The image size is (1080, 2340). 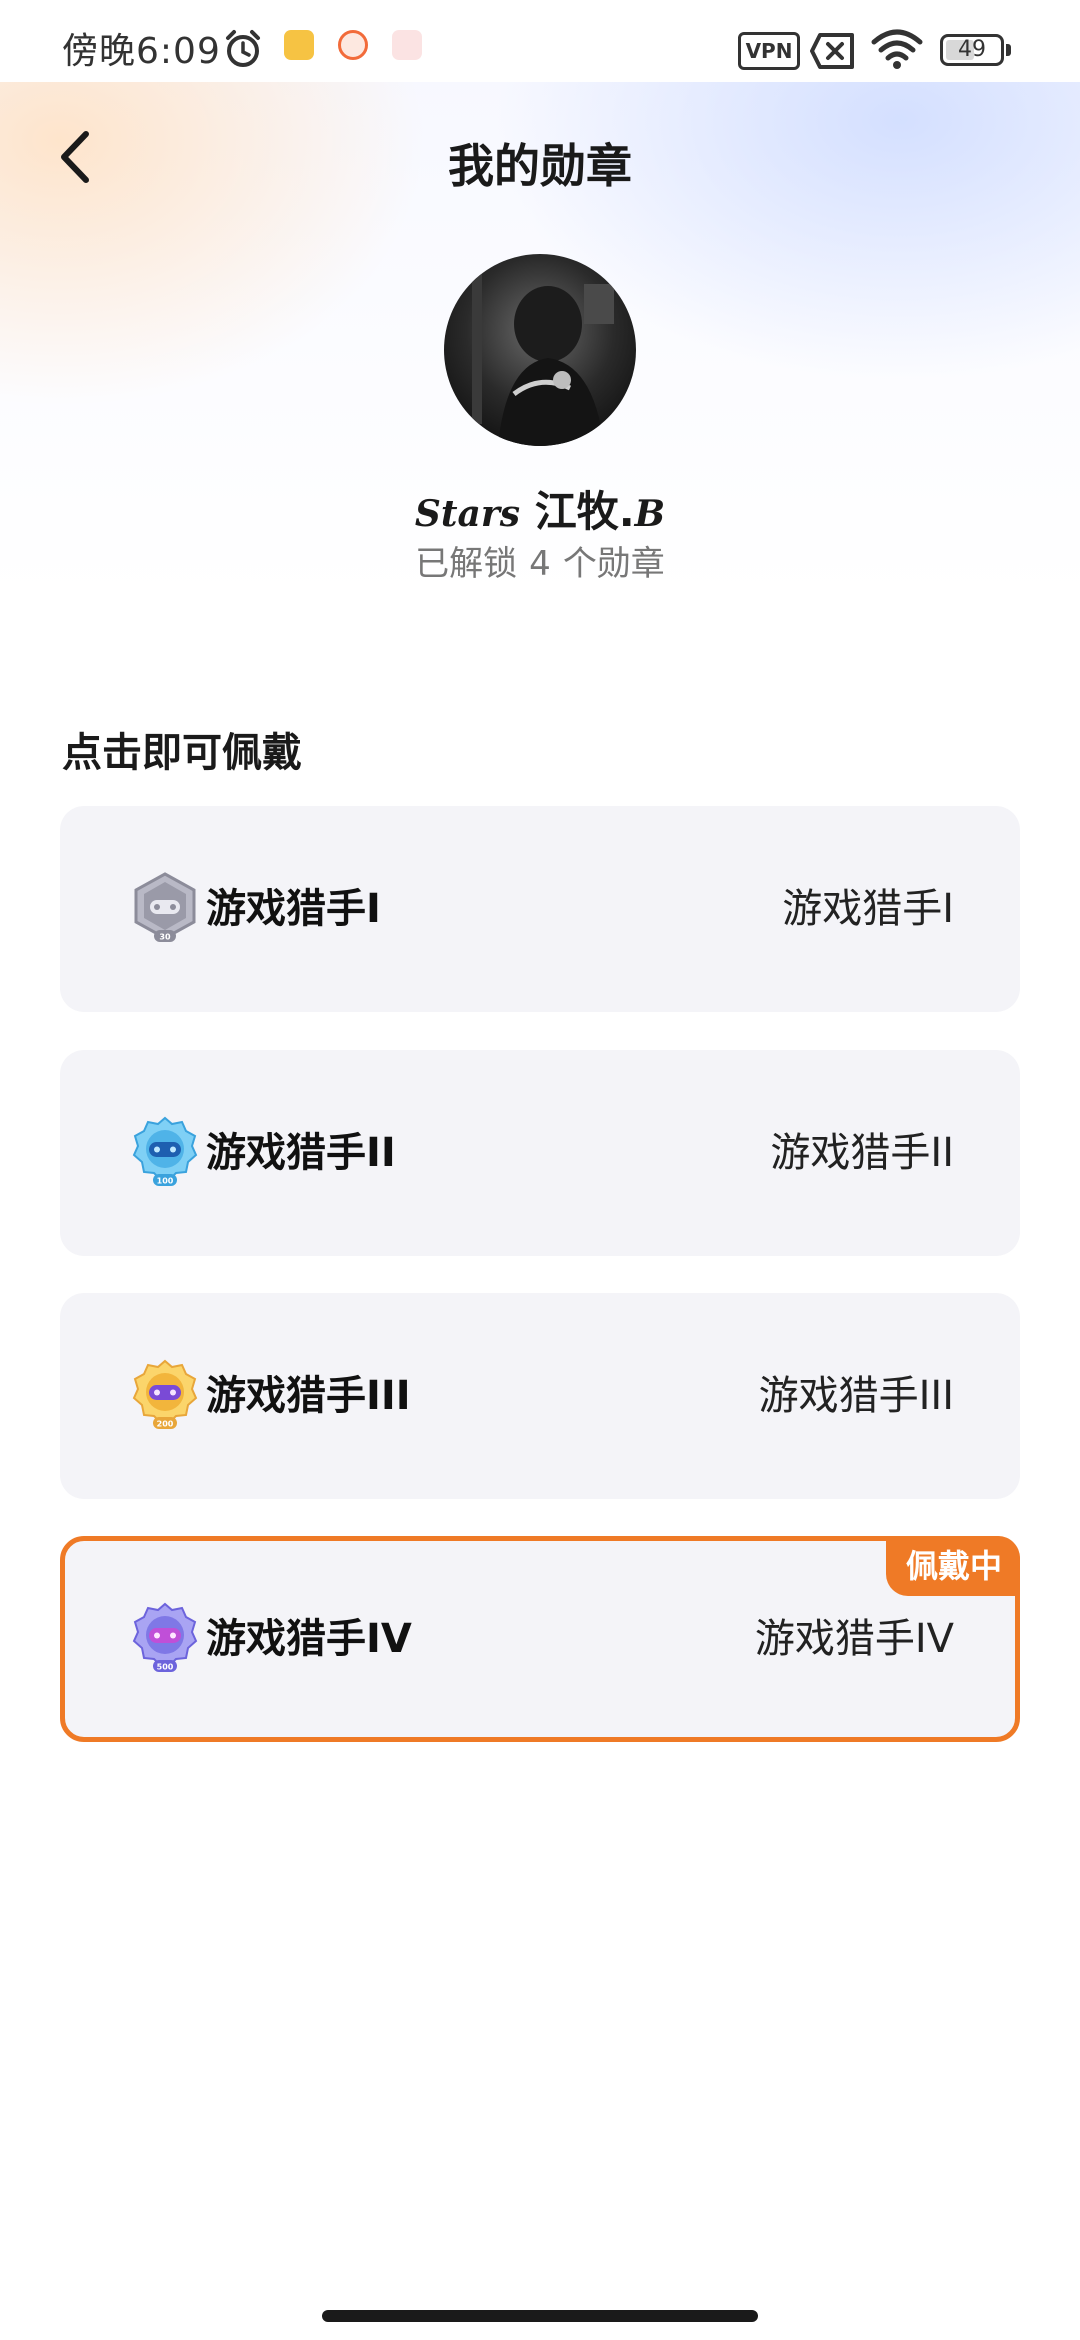 I want to click on username-main: 江牧., so click(x=577, y=511).